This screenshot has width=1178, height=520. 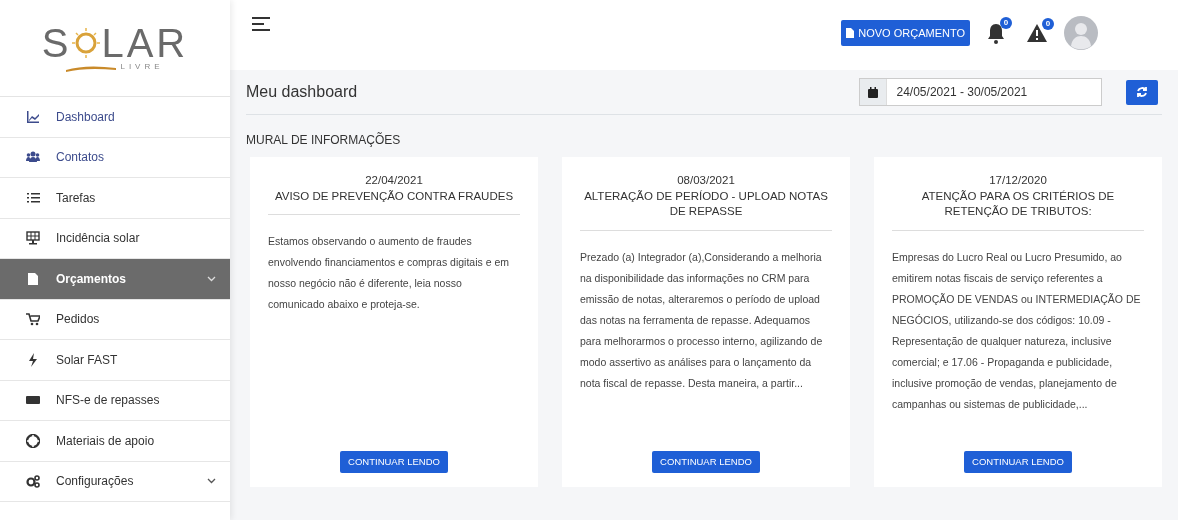 I want to click on sidebar-item: Orçamentos, so click(x=115, y=279).